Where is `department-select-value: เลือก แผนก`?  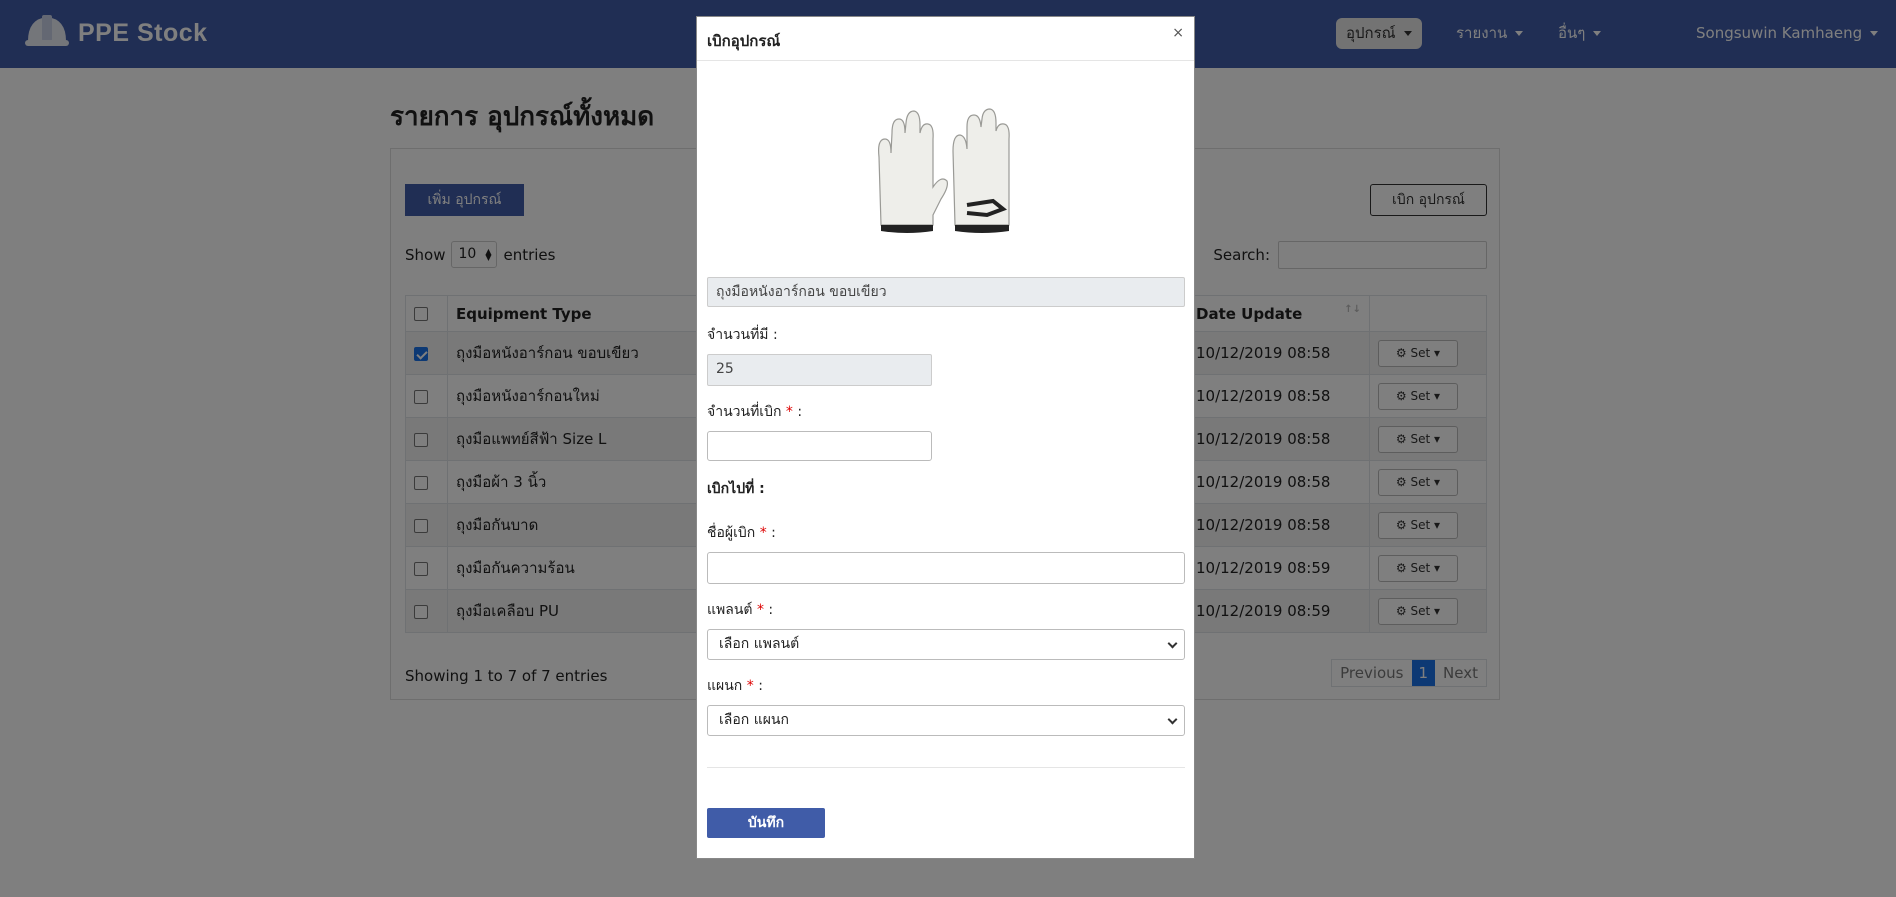 department-select-value: เลือก แผนก is located at coordinates (754, 720).